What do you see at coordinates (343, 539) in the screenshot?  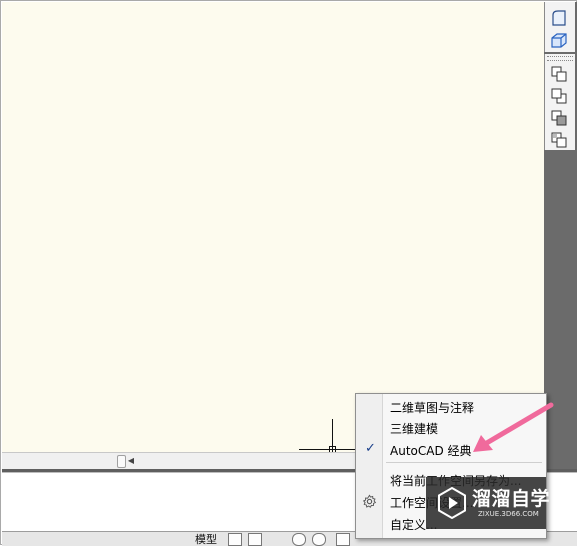 I see `viewport-icon` at bounding box center [343, 539].